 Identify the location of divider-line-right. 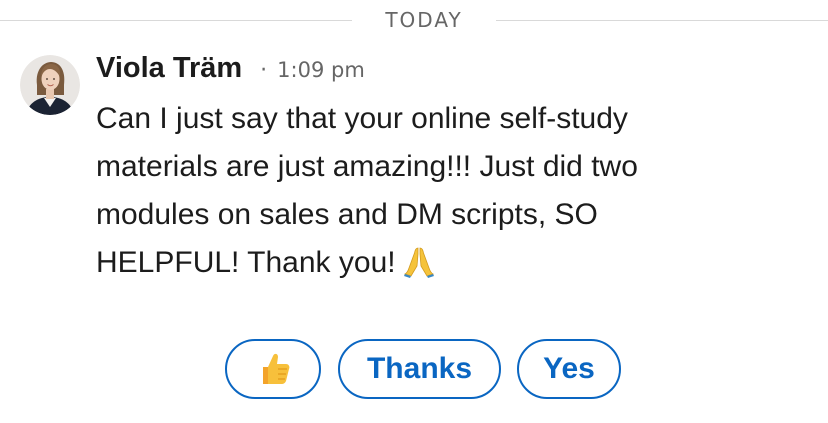
(662, 20).